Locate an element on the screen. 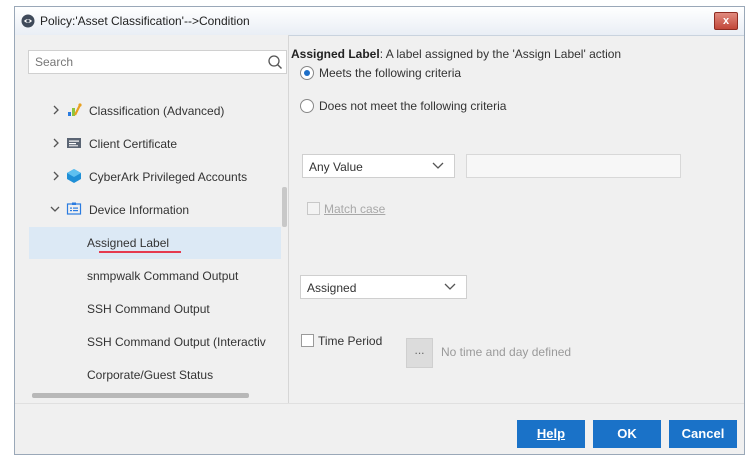  ok-button: OK is located at coordinates (627, 434).